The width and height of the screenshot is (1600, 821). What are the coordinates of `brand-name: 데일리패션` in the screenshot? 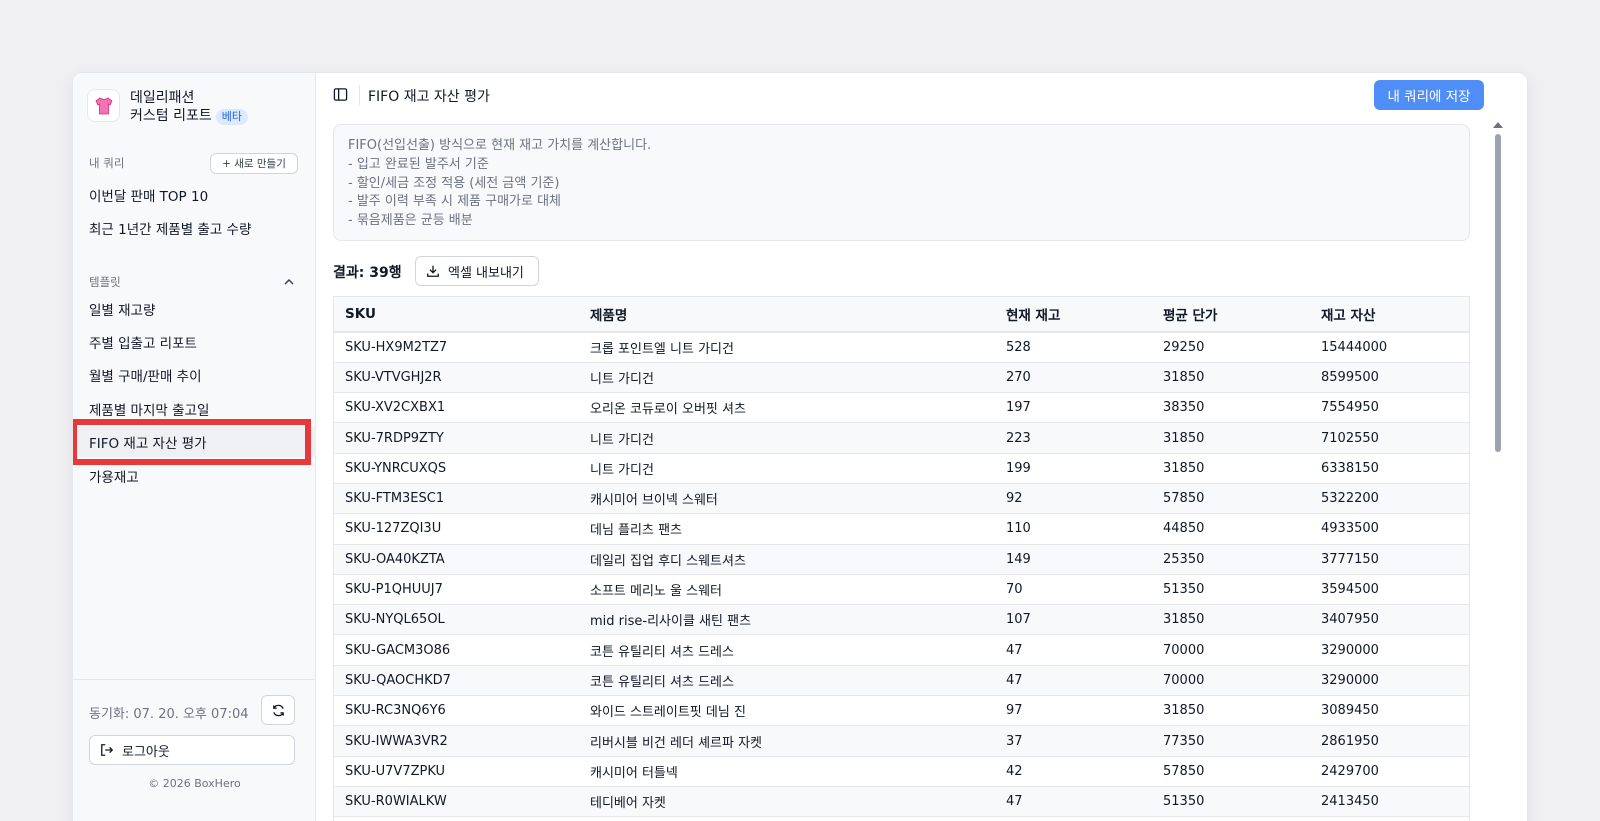 It's located at (162, 98).